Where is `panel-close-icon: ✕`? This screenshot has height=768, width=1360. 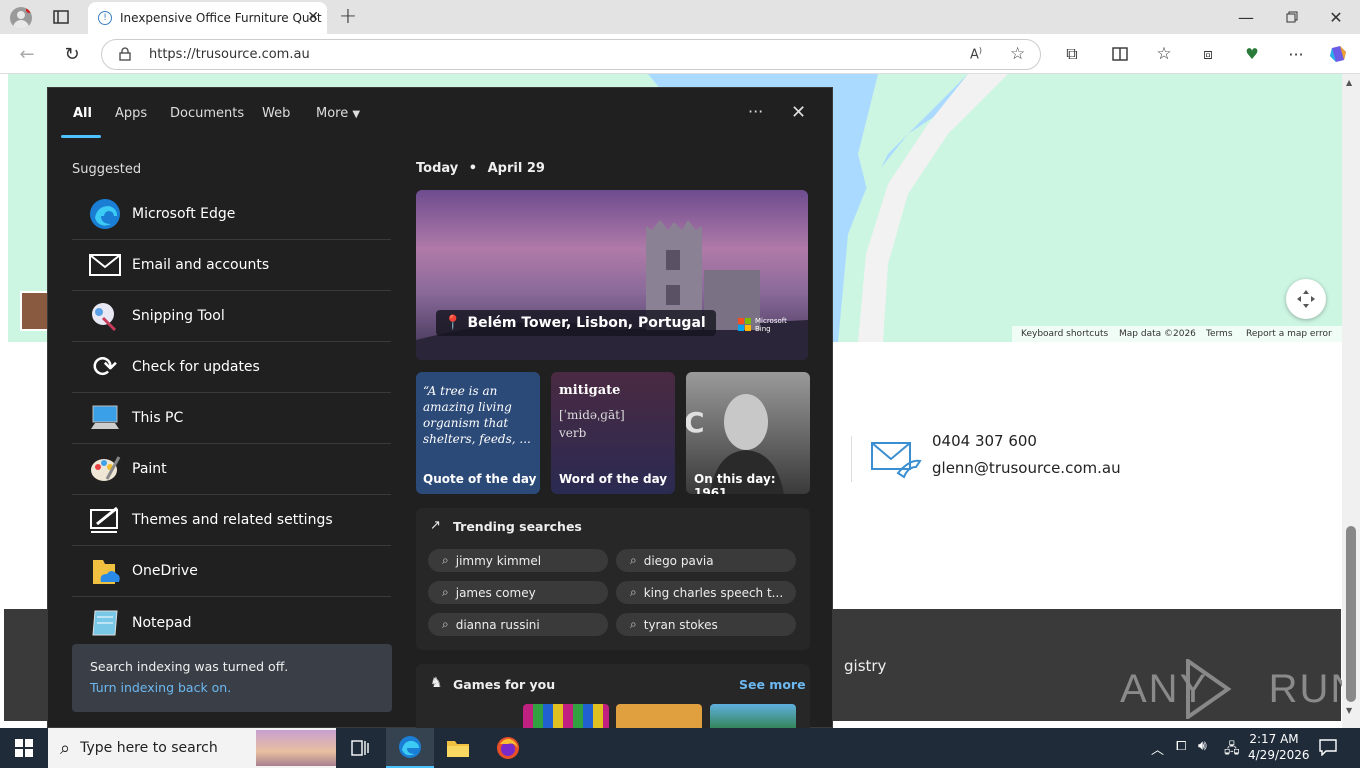
panel-close-icon: ✕ is located at coordinates (798, 112).